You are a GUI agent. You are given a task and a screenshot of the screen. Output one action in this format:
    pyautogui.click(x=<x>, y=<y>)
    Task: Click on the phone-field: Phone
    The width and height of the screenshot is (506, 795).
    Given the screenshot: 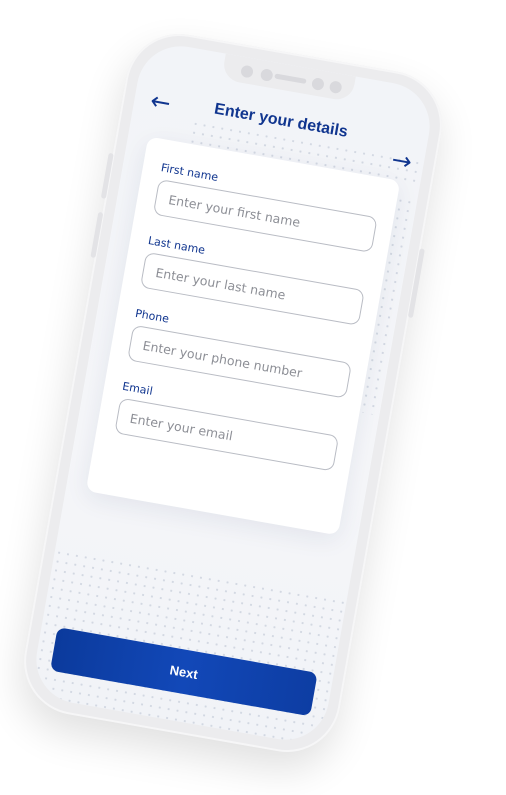 What is the action you would take?
    pyautogui.click(x=241, y=353)
    